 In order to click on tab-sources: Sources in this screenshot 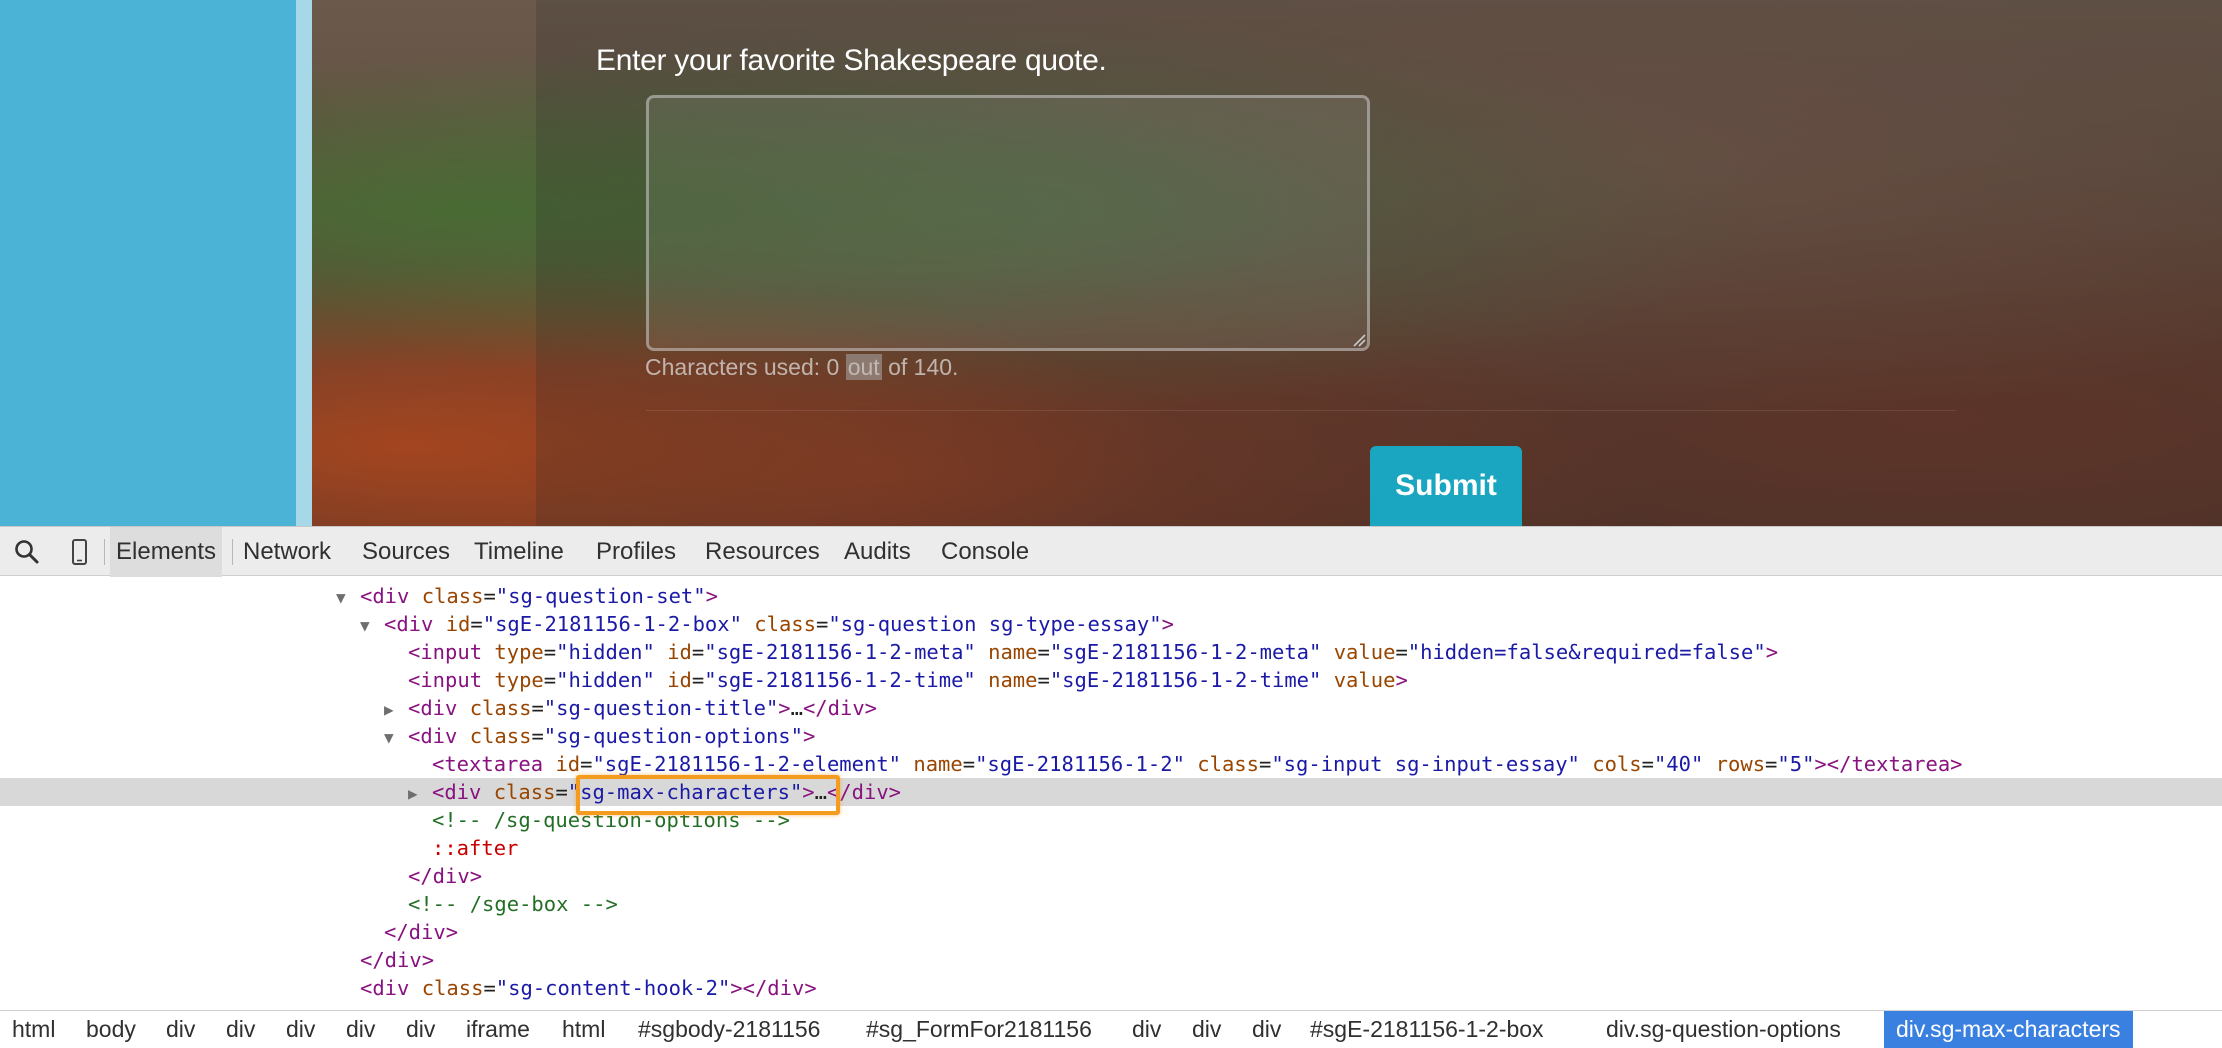, I will do `click(406, 552)`.